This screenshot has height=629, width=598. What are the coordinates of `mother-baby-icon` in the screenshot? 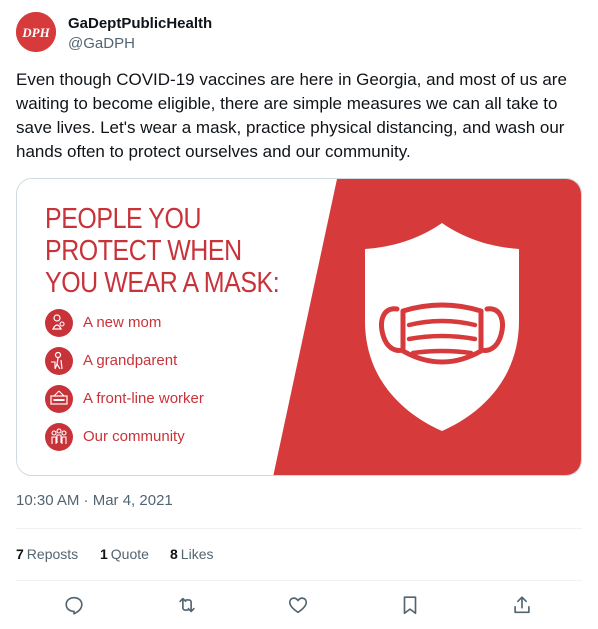 It's located at (59, 323).